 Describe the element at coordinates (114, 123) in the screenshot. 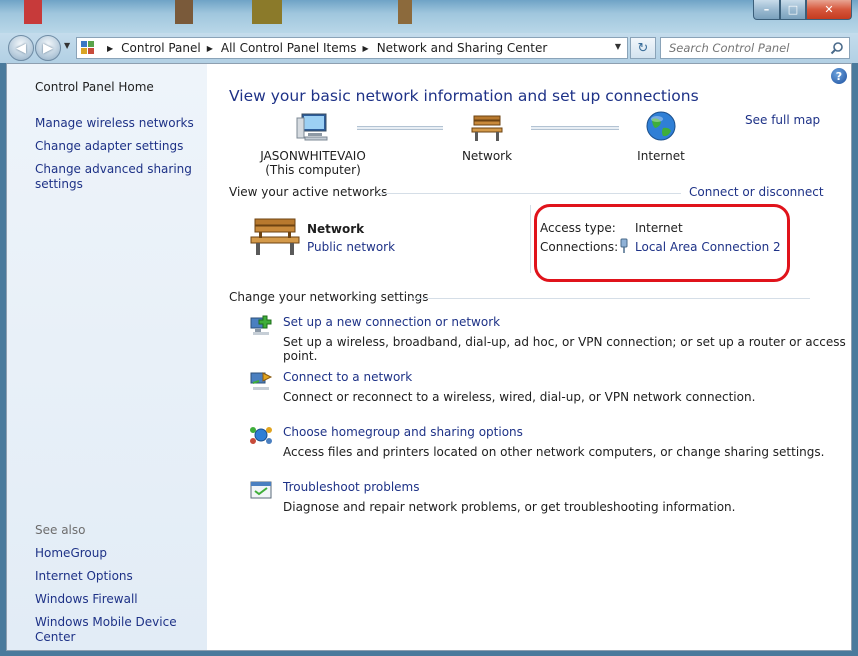

I see `sidebar-manage-wireless: Manage wireless networks` at that location.